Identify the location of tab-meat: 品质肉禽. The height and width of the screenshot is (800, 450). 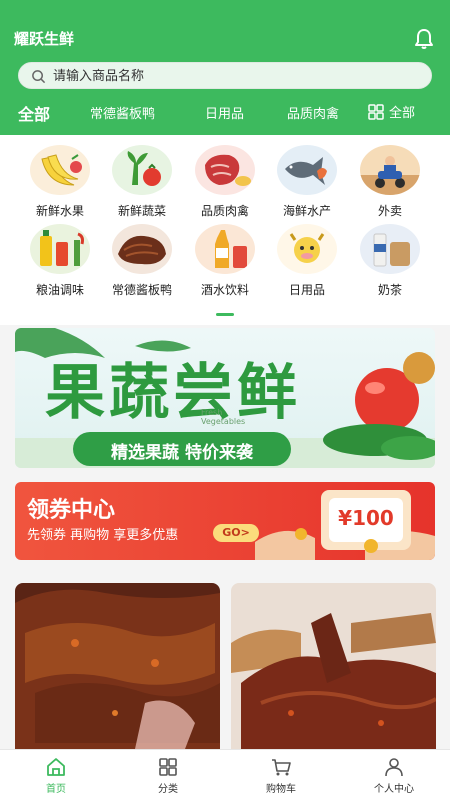
(313, 112).